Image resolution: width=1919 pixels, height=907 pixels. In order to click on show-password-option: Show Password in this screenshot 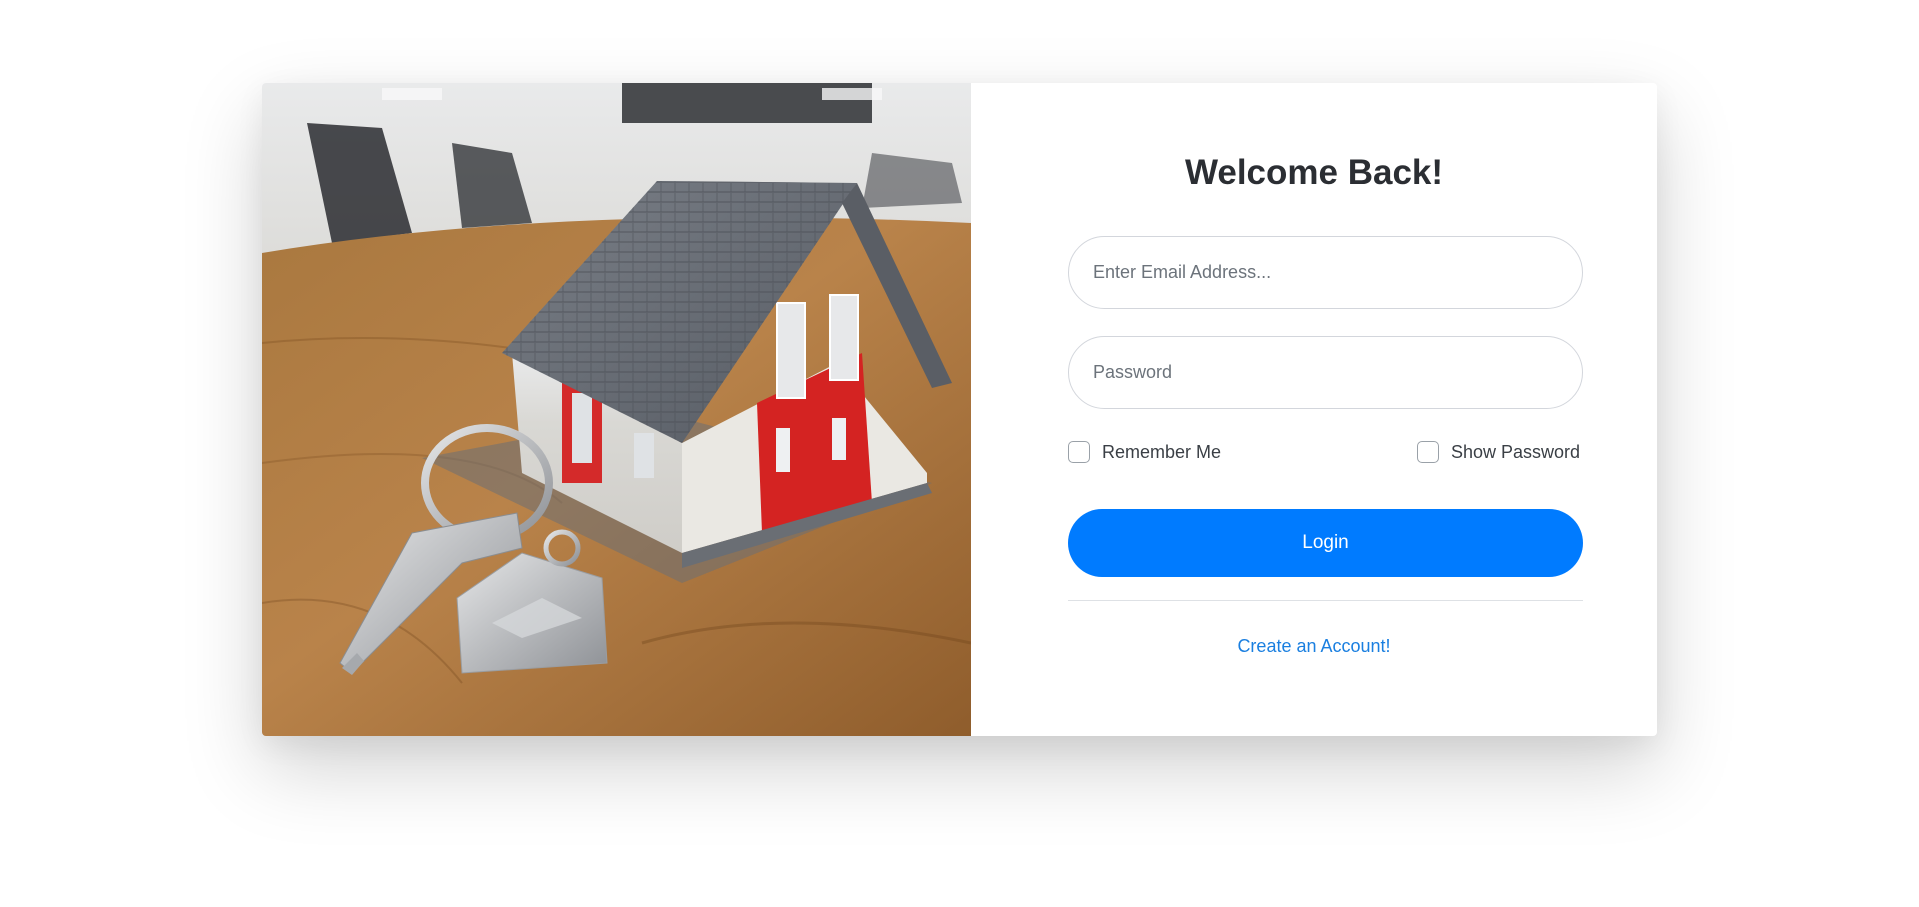, I will do `click(1498, 452)`.